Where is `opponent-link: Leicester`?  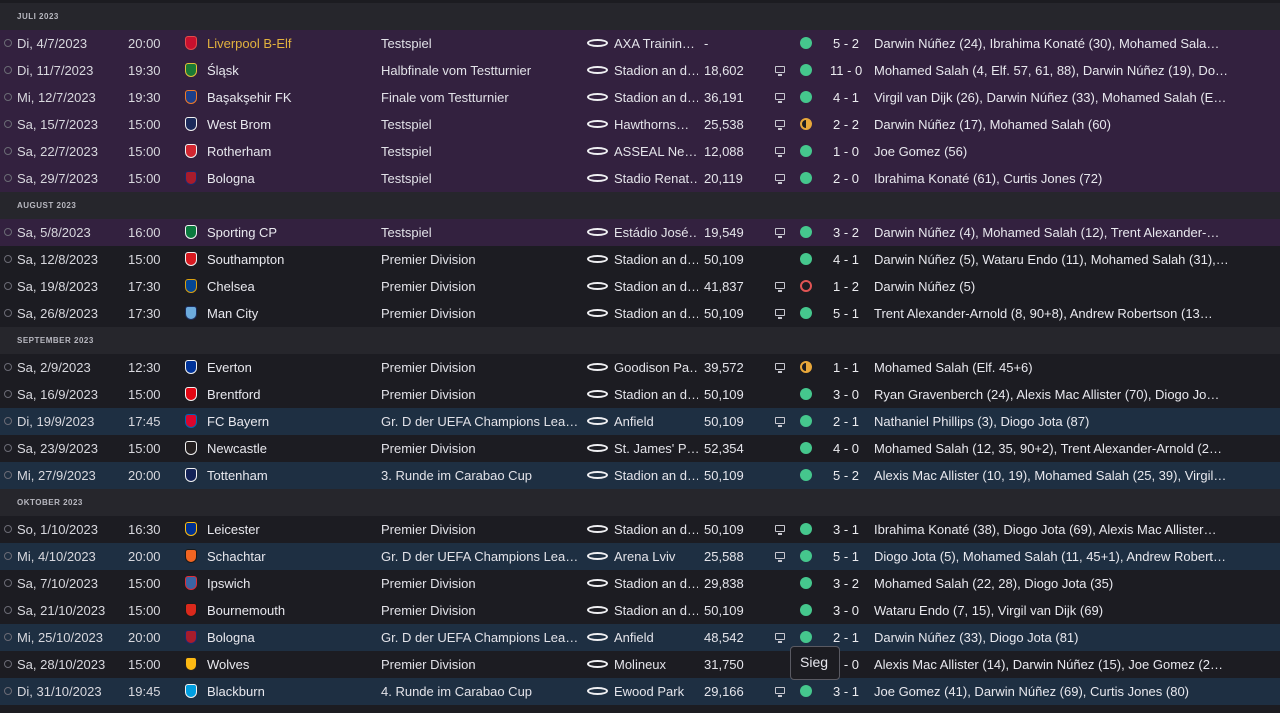
opponent-link: Leicester is located at coordinates (289, 529).